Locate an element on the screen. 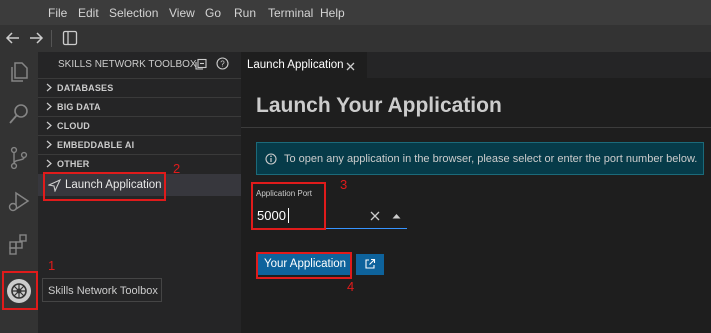 Image resolution: width=711 pixels, height=333 pixels. clear-icon is located at coordinates (375, 216).